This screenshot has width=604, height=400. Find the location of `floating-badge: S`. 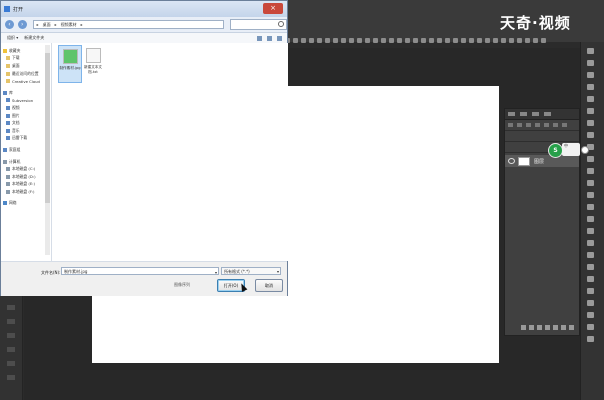

floating-badge: S is located at coordinates (555, 150).